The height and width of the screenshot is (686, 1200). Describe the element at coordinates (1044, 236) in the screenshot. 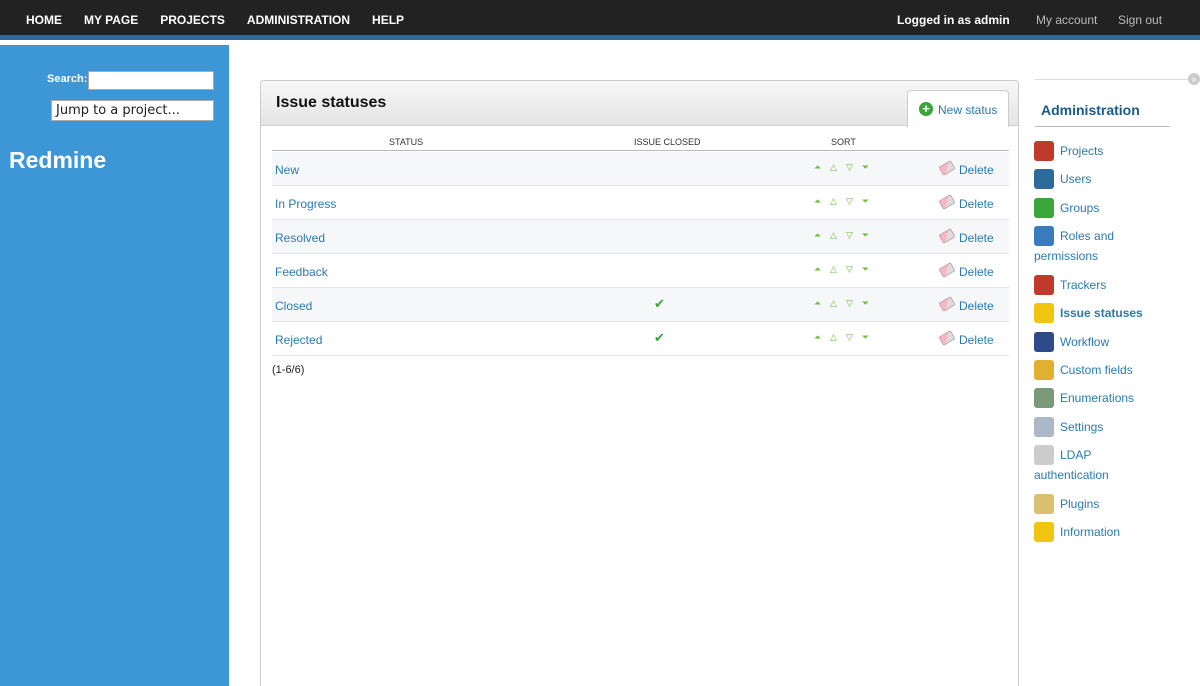

I see `roles-icon` at that location.